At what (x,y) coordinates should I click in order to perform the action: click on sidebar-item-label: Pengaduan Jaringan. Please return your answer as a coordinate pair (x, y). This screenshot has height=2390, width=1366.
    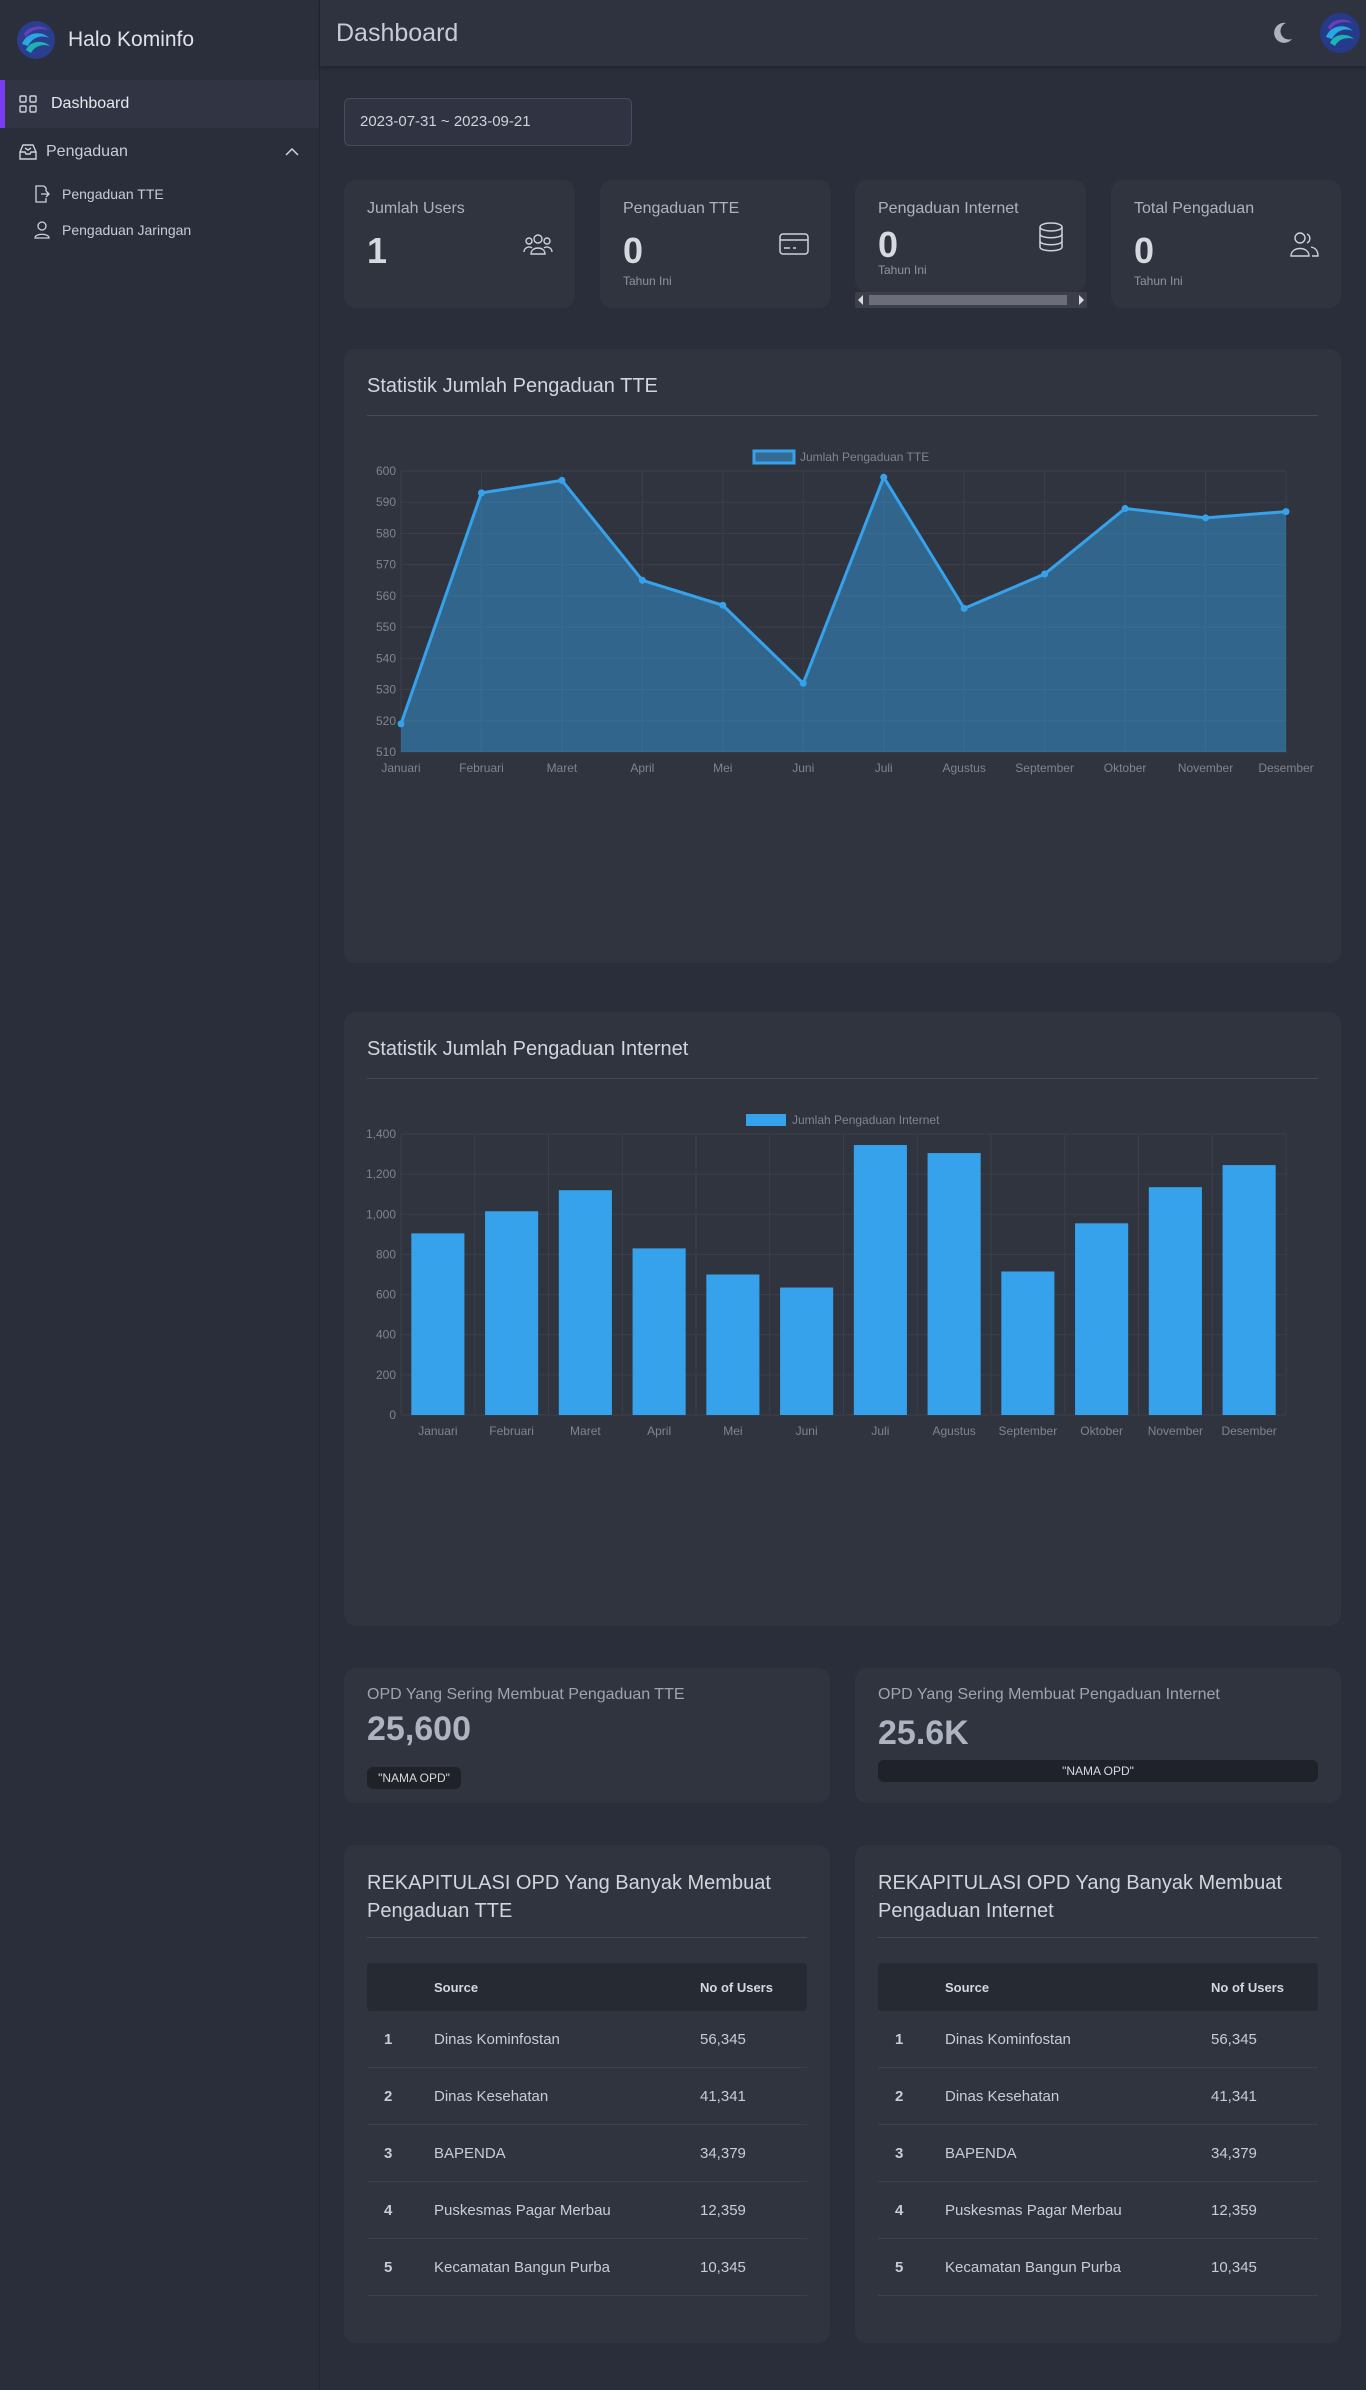
    Looking at the image, I should click on (127, 230).